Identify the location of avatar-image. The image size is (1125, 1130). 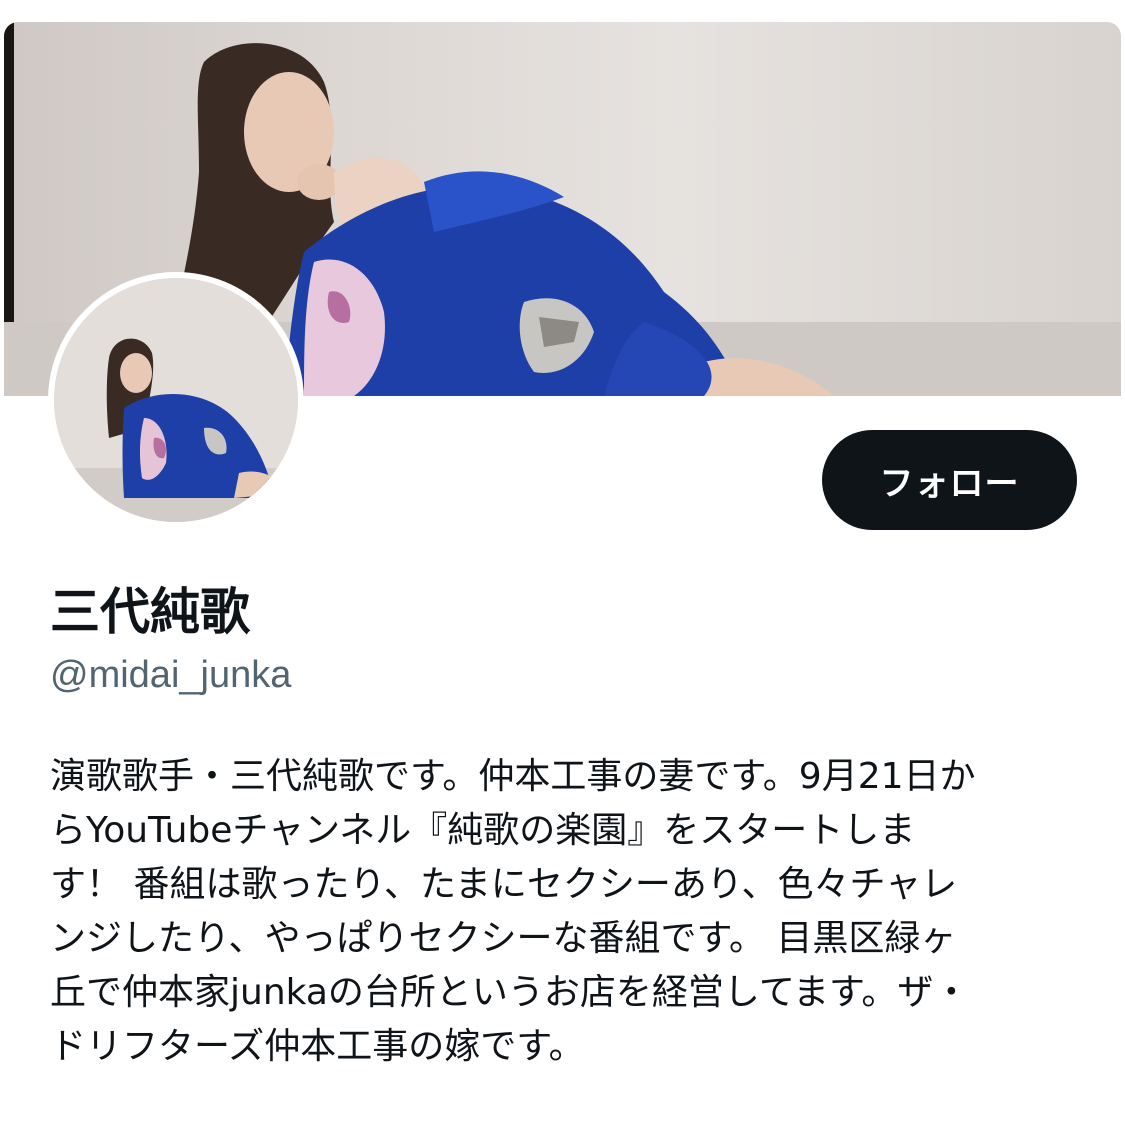
(176, 400).